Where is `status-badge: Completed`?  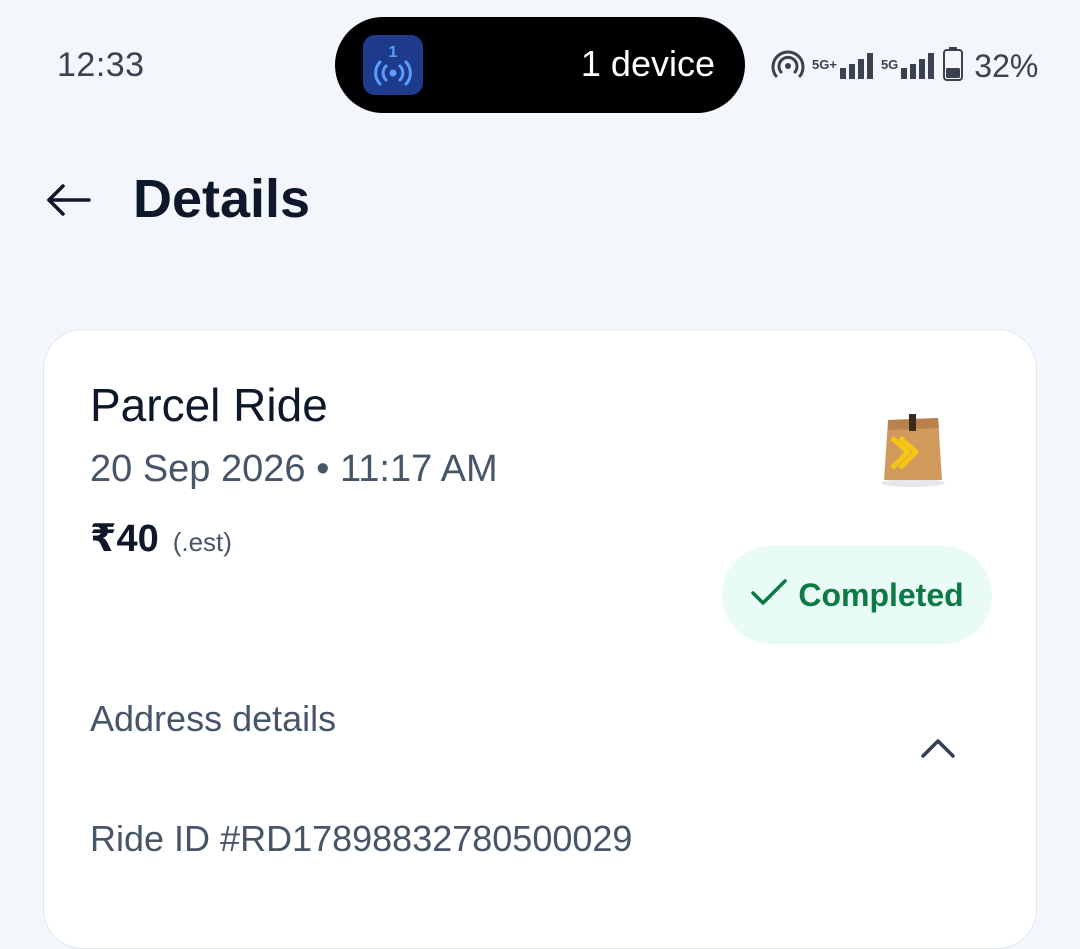
status-badge: Completed is located at coordinates (857, 595).